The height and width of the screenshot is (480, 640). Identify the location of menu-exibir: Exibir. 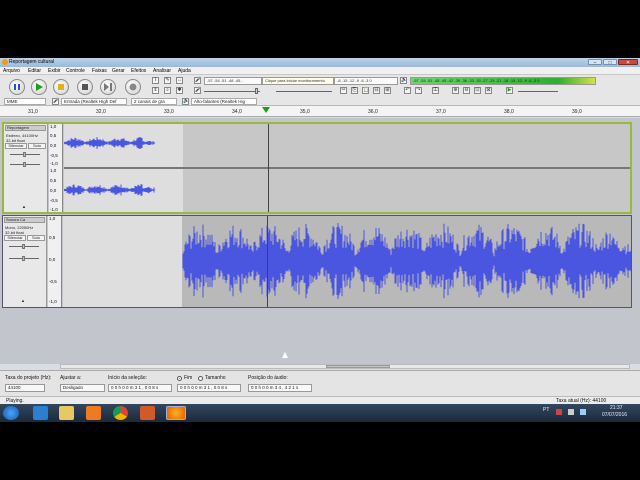
(54, 71).